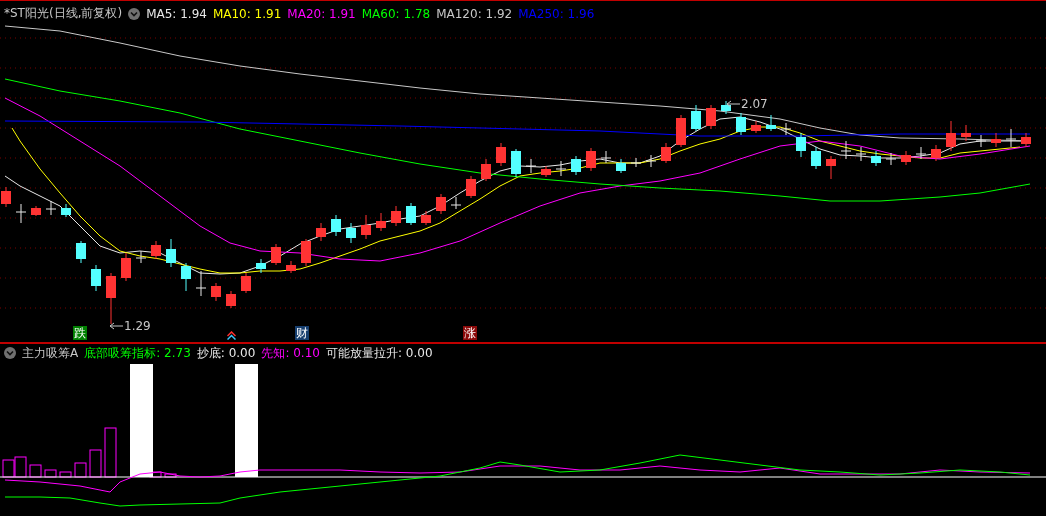 The width and height of the screenshot is (1046, 516). What do you see at coordinates (80, 333) in the screenshot?
I see `signal-tag: 跌` at bounding box center [80, 333].